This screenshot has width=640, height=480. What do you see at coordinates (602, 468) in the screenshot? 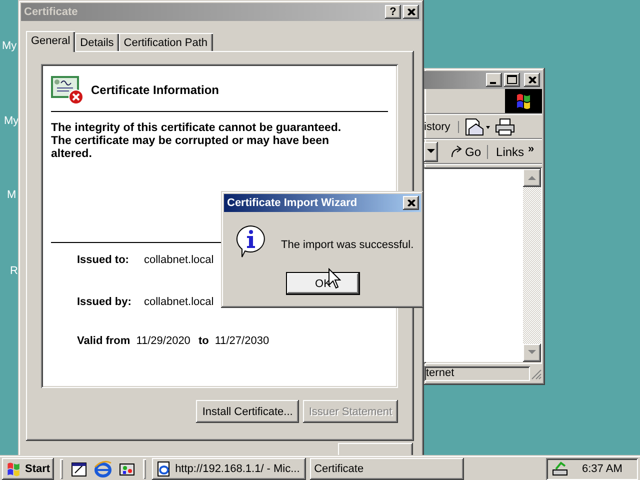
I see `clock: 6:37 AM` at bounding box center [602, 468].